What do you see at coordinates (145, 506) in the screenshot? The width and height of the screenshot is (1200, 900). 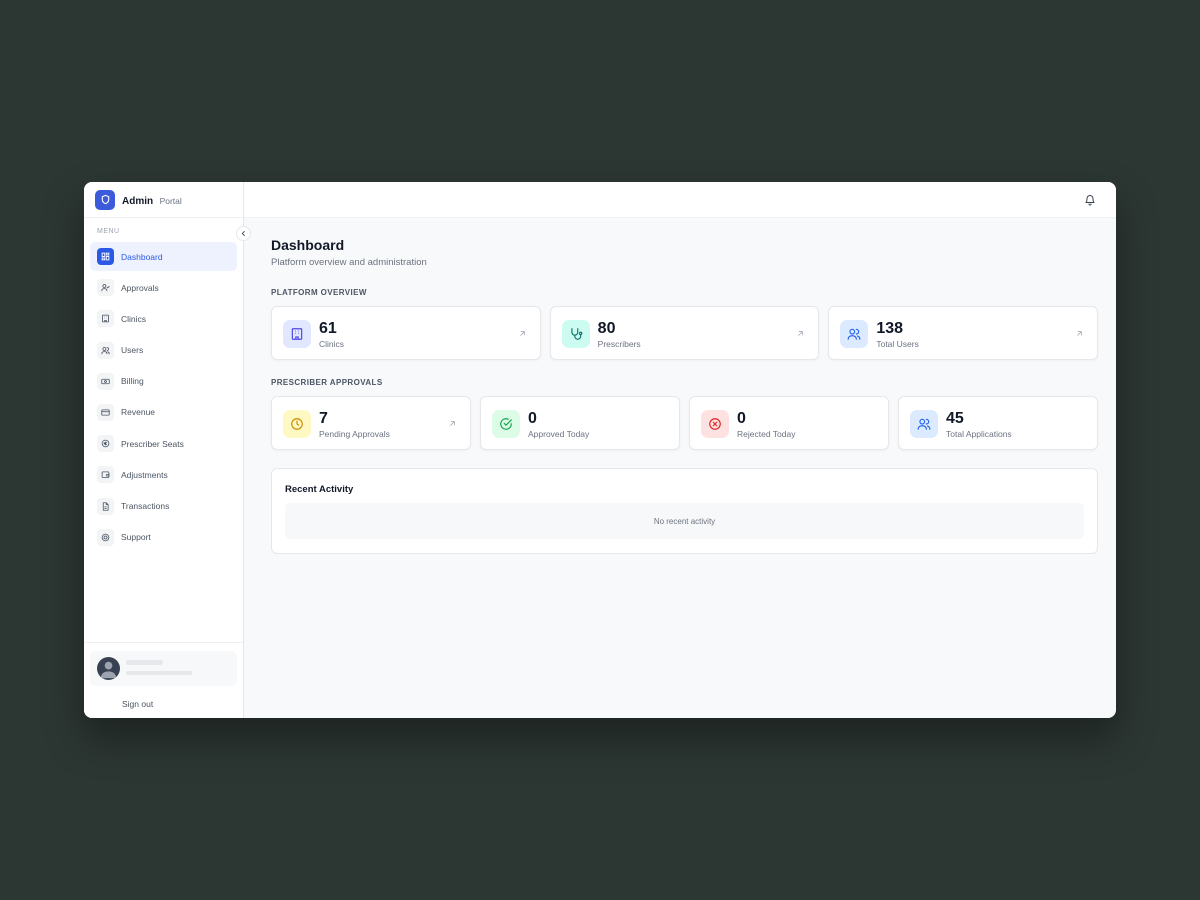 I see `sidebar-item-label: Transactions` at bounding box center [145, 506].